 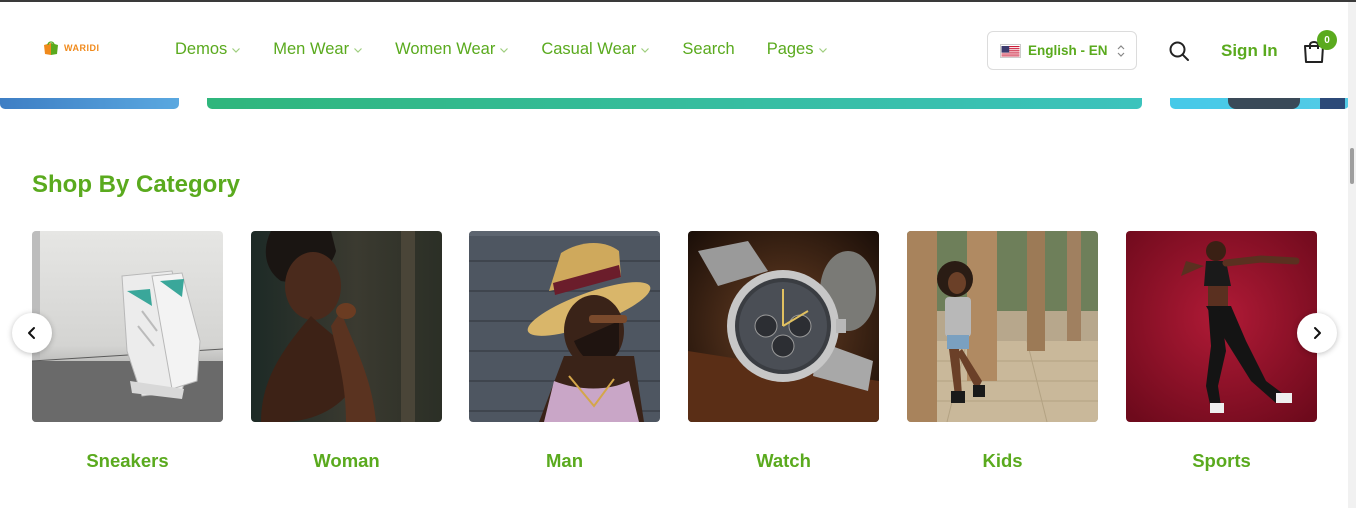 I want to click on nav-item-pages: Pages, so click(x=797, y=49).